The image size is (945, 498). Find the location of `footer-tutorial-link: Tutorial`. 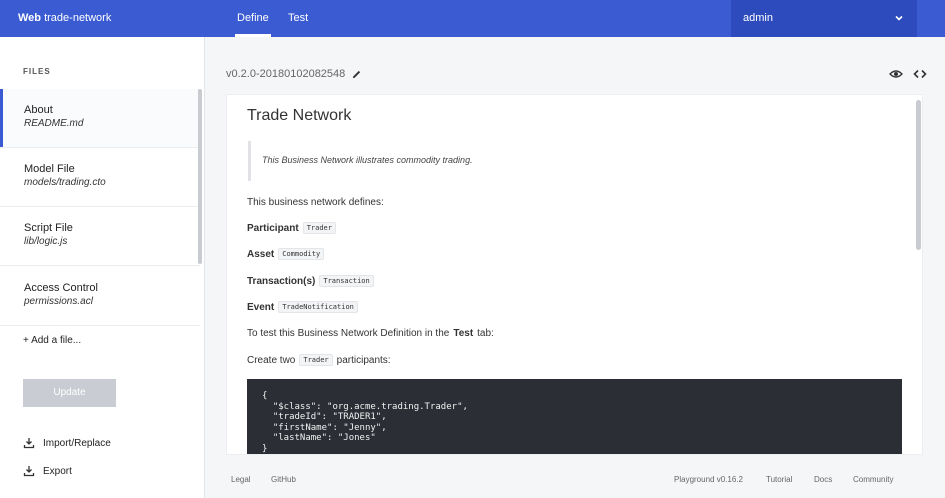

footer-tutorial-link: Tutorial is located at coordinates (779, 479).